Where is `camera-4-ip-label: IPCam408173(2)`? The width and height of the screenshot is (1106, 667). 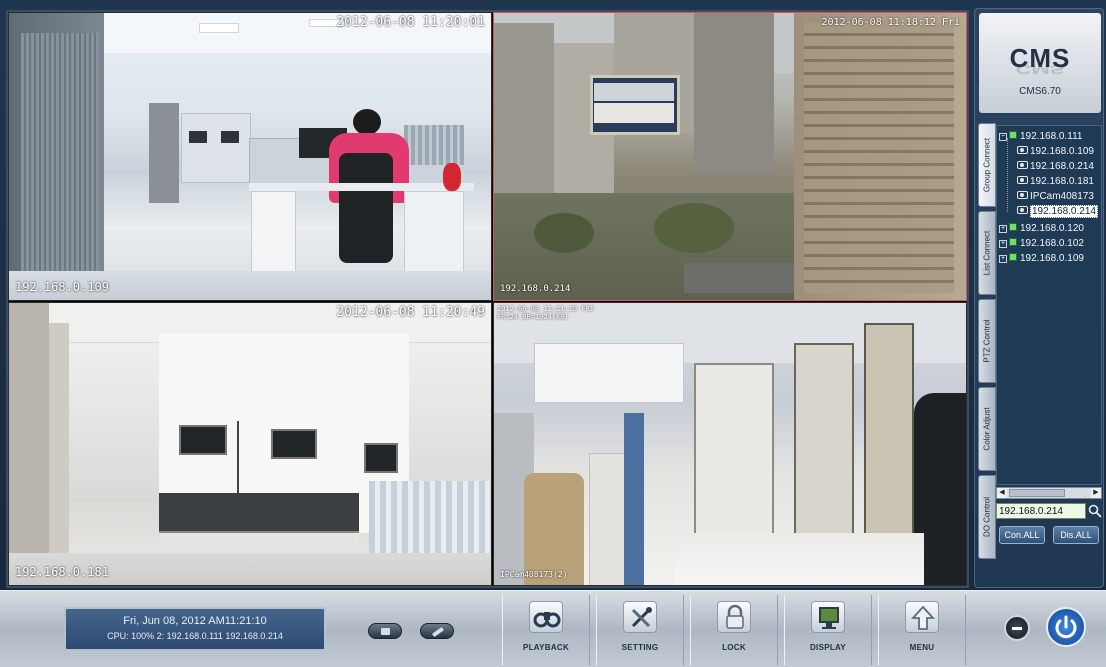
camera-4-ip-label: IPCam408173(2) is located at coordinates (534, 574).